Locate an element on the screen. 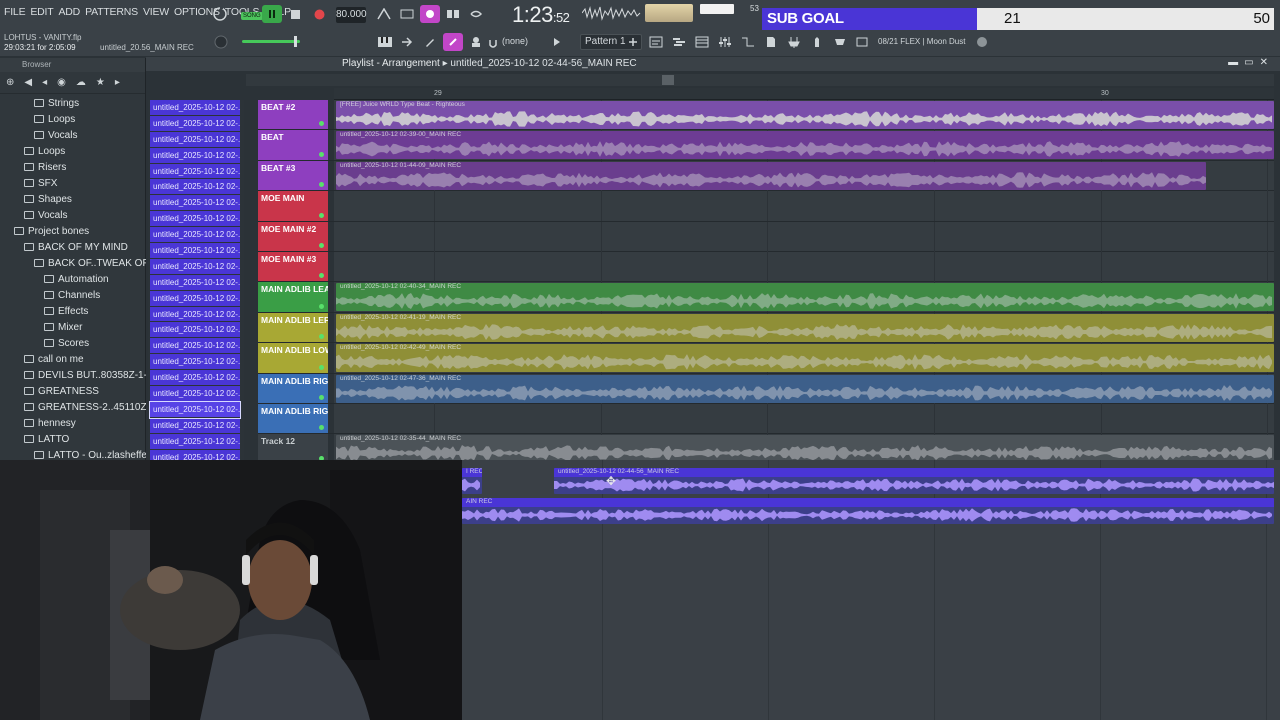 The width and height of the screenshot is (1280, 720). track-lane: untitled_2025-10-12 02-41-19_MAIN REC is located at coordinates (804, 327).